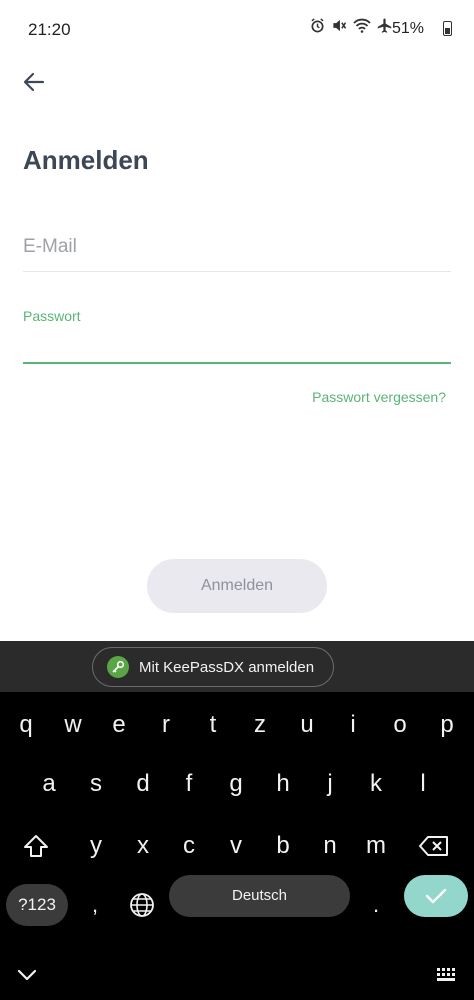 The image size is (474, 1000). What do you see at coordinates (95, 905) in the screenshot?
I see `comma-key: ,` at bounding box center [95, 905].